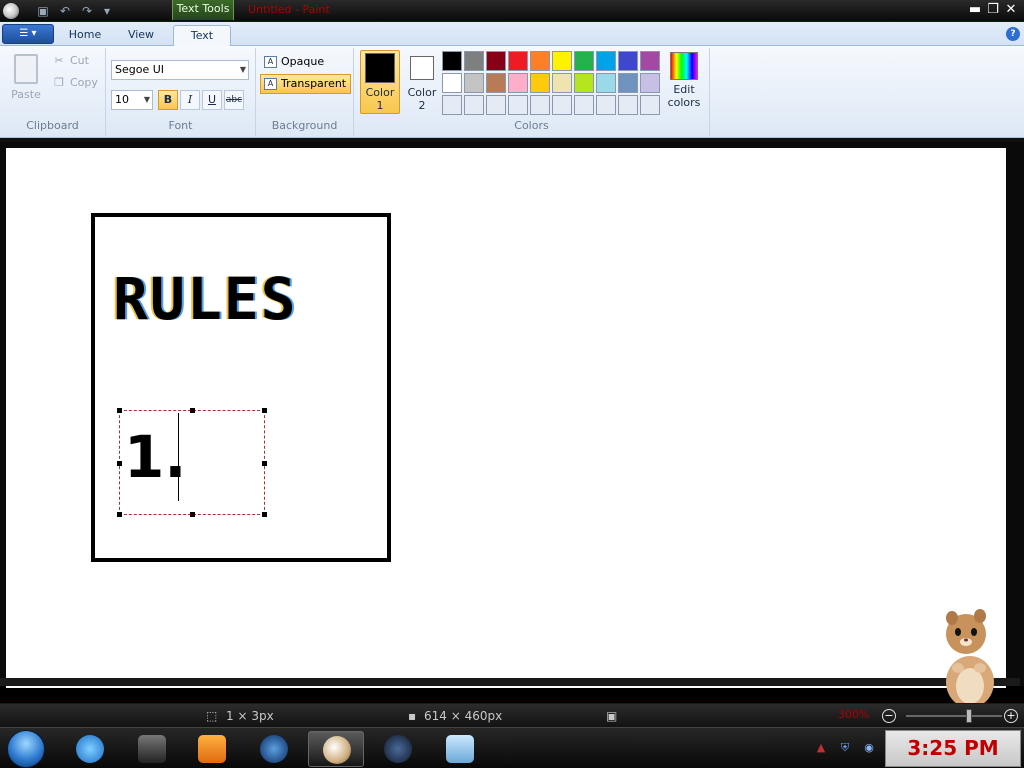  I want to click on cut-label: Cut, so click(79, 60).